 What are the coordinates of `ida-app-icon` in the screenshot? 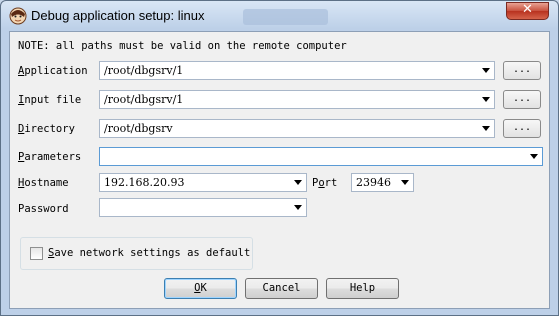 It's located at (18, 16).